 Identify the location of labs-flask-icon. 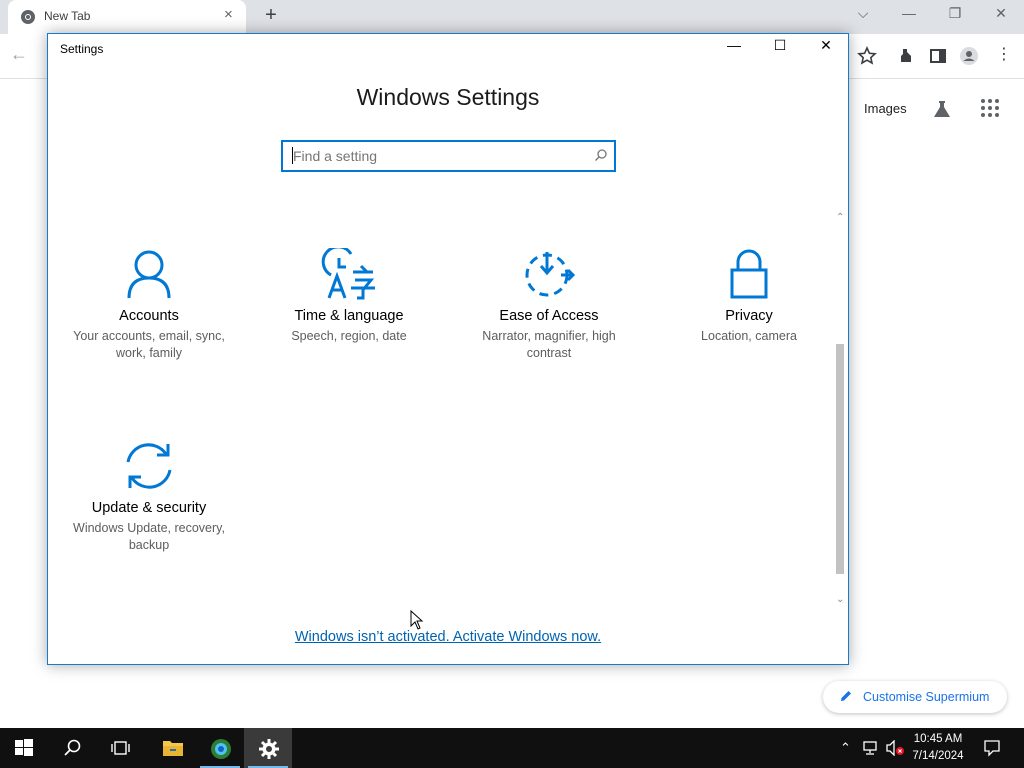
(942, 109).